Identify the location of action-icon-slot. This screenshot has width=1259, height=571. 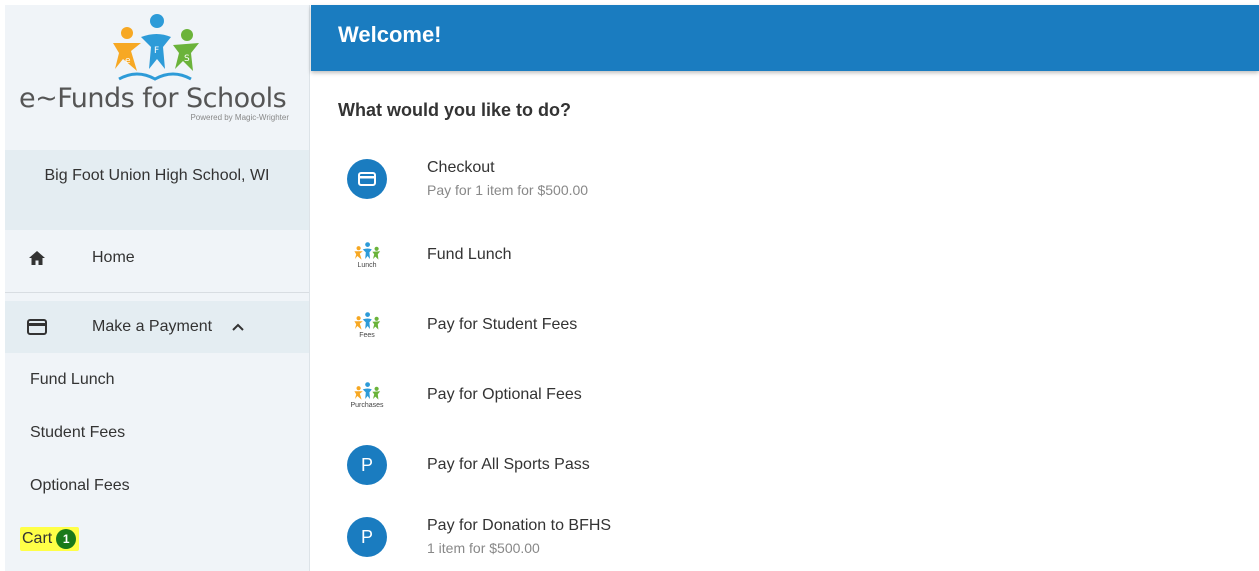
(367, 179).